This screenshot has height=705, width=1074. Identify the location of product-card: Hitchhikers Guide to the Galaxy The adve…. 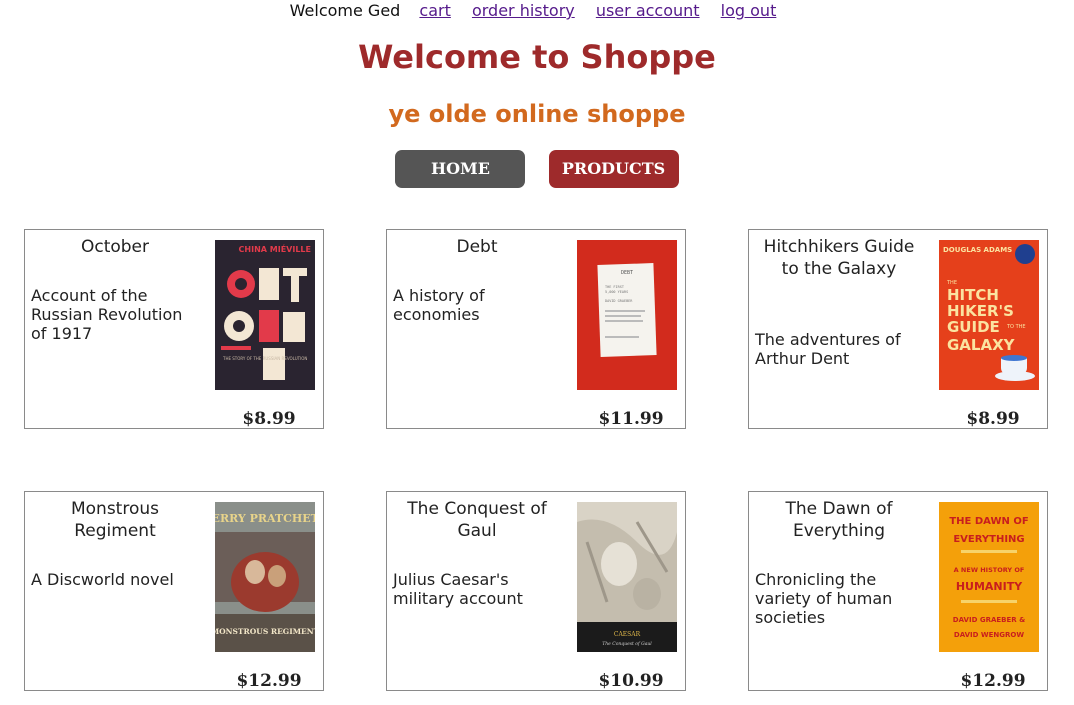
(898, 329).